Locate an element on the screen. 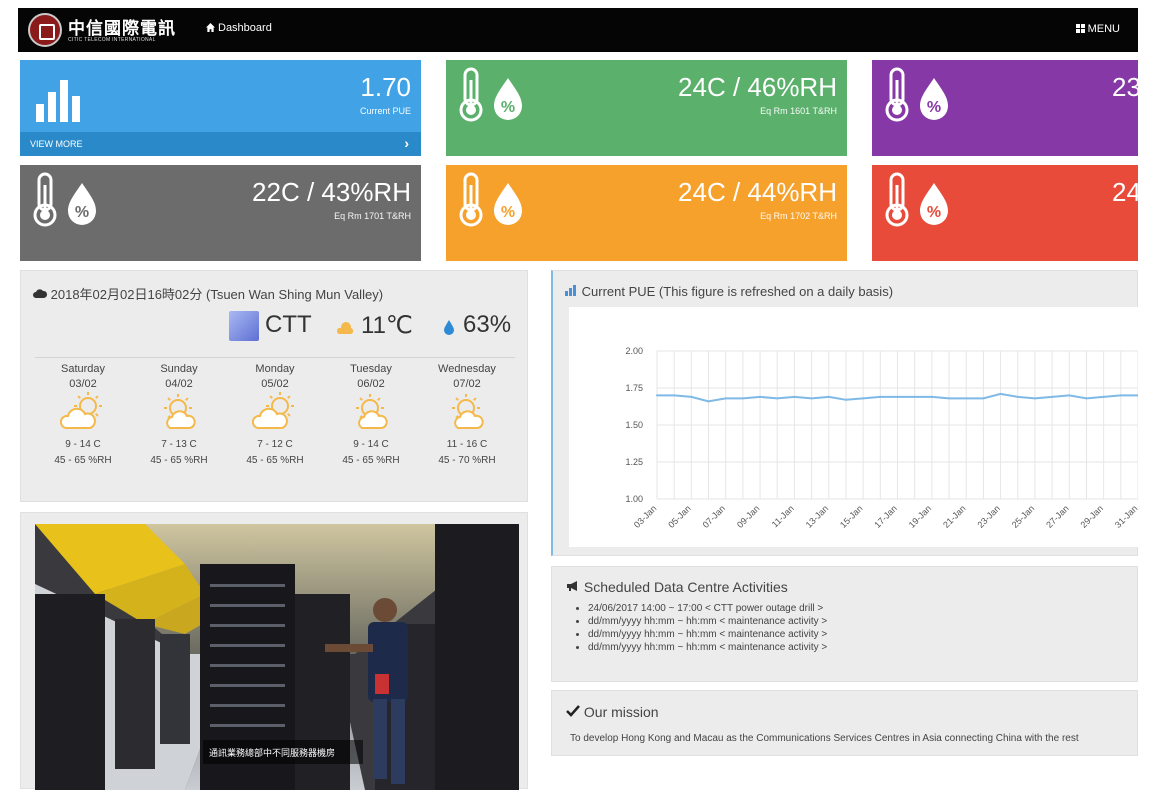 The image size is (1154, 790). tile-subtitle: Current PUE is located at coordinates (385, 111).